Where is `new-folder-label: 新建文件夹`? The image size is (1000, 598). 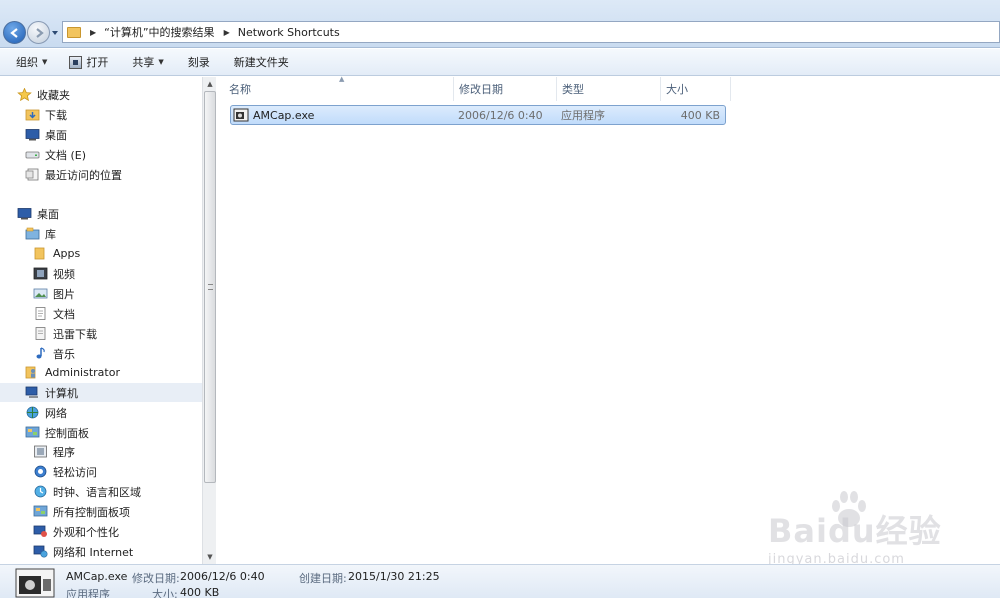 new-folder-label: 新建文件夹 is located at coordinates (261, 62).